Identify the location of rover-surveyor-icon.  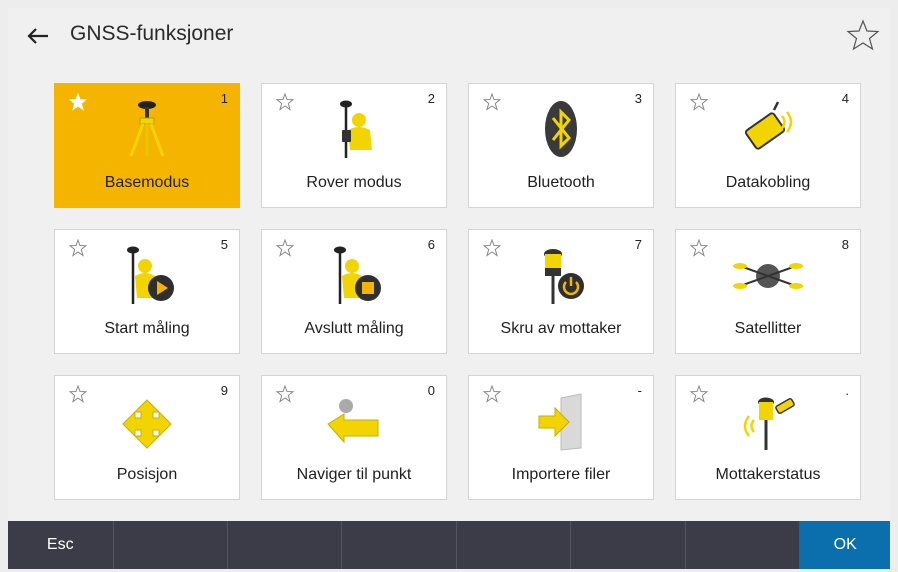
(356, 129).